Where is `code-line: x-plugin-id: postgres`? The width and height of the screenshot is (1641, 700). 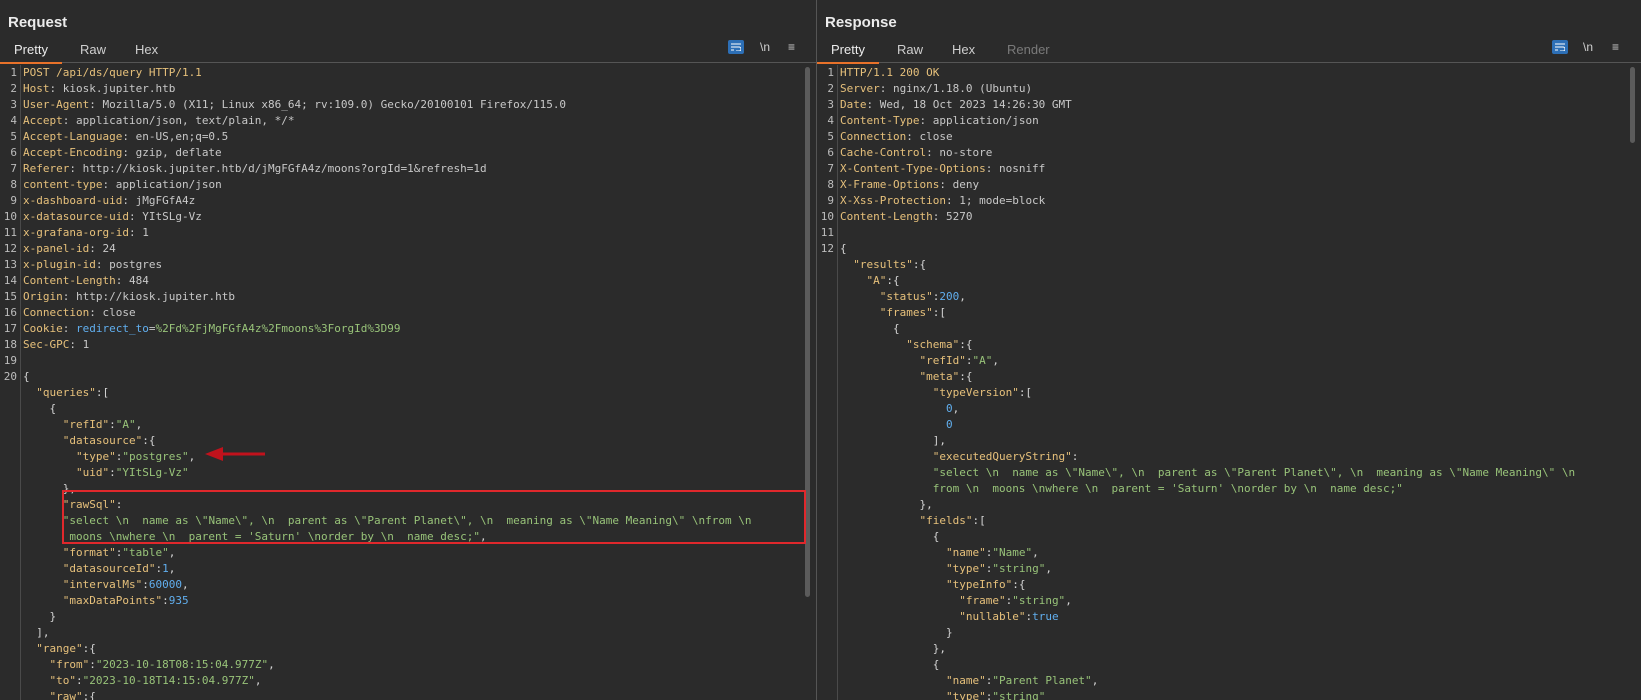 code-line: x-plugin-id: postgres is located at coordinates (92, 265).